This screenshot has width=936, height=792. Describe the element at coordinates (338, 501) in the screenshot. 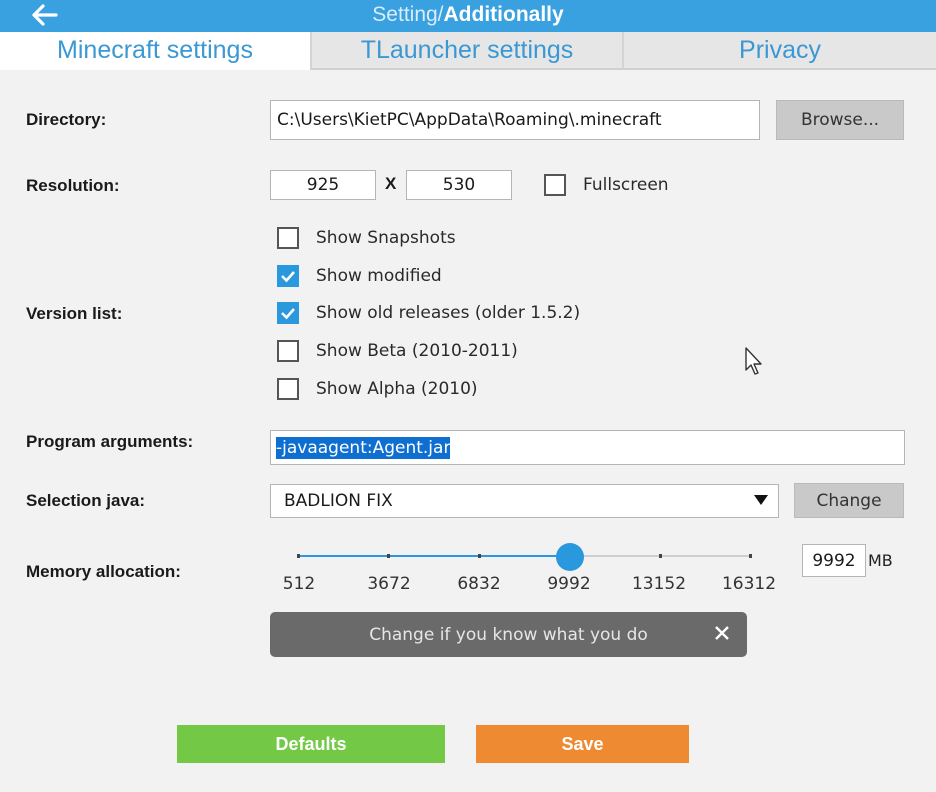

I see `java-select-value: BADLION FIX` at that location.